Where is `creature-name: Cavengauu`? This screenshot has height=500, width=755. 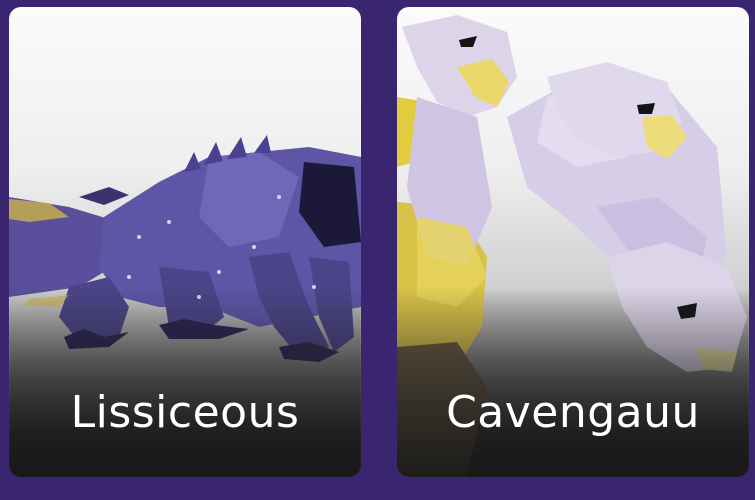
creature-name: Cavengauu is located at coordinates (573, 412).